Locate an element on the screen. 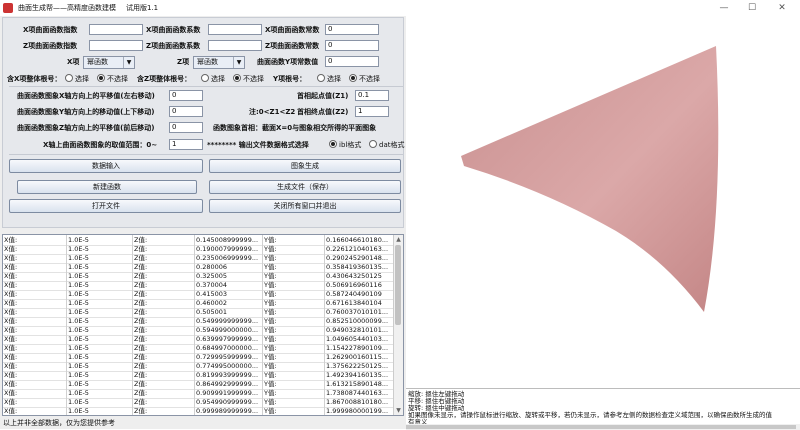 The height and width of the screenshot is (430, 800). x-const-field: 0 is located at coordinates (352, 29).